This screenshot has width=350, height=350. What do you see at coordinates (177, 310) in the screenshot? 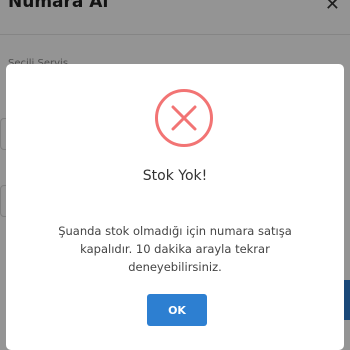
I see `ok-button: OK` at bounding box center [177, 310].